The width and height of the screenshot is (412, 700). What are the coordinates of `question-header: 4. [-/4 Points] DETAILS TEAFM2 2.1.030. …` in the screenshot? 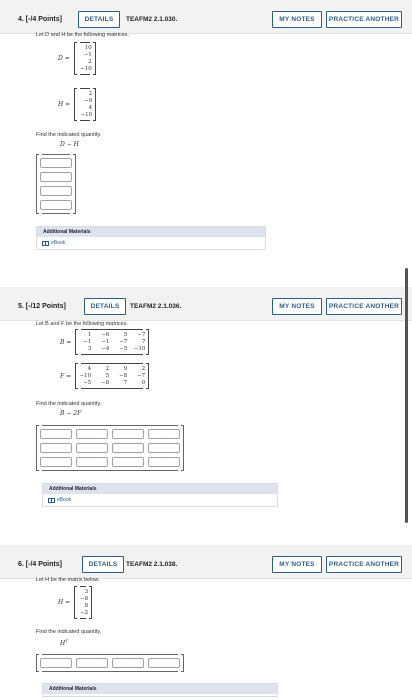 It's located at (206, 17).